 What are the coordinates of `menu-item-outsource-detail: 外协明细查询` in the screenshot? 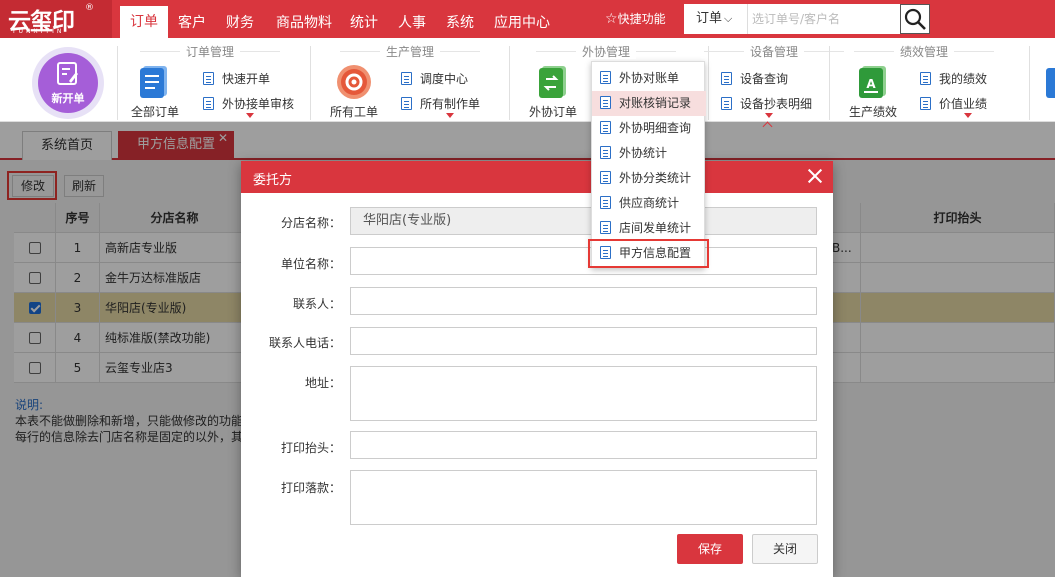 It's located at (649, 128).